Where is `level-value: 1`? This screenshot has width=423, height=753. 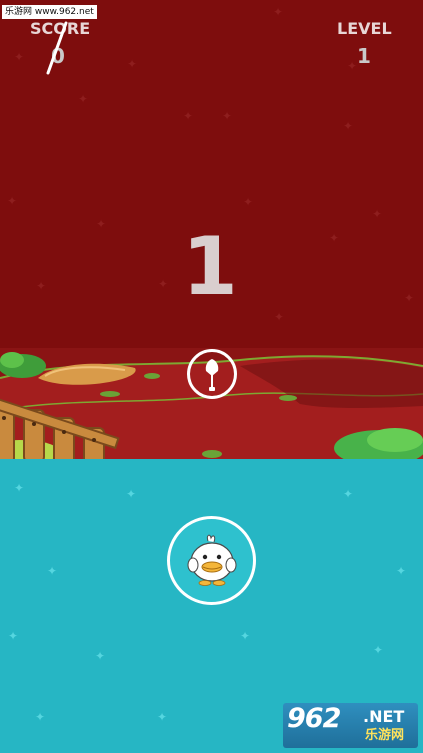
level-value: 1 is located at coordinates (364, 56).